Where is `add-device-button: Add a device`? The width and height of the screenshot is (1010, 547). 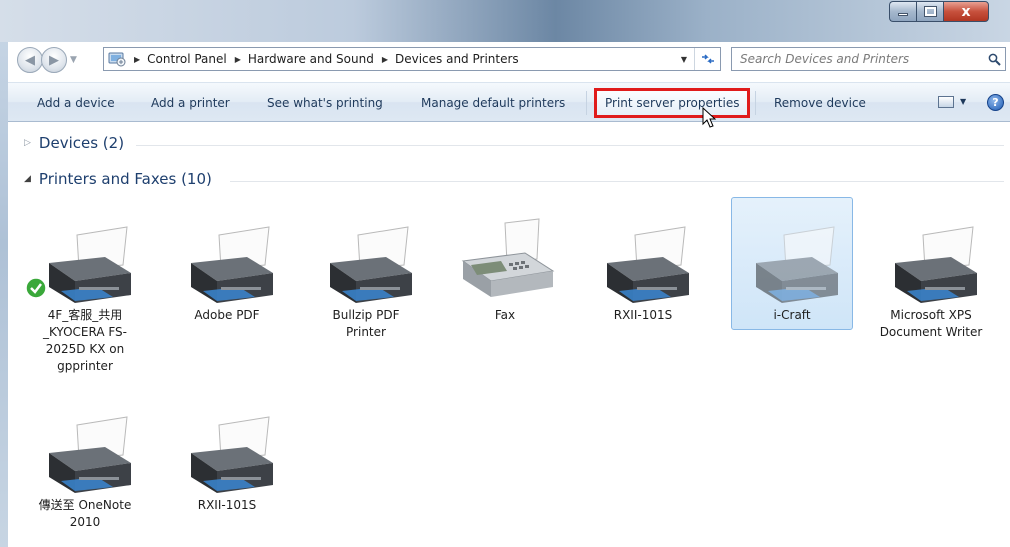 add-device-button: Add a device is located at coordinates (76, 103).